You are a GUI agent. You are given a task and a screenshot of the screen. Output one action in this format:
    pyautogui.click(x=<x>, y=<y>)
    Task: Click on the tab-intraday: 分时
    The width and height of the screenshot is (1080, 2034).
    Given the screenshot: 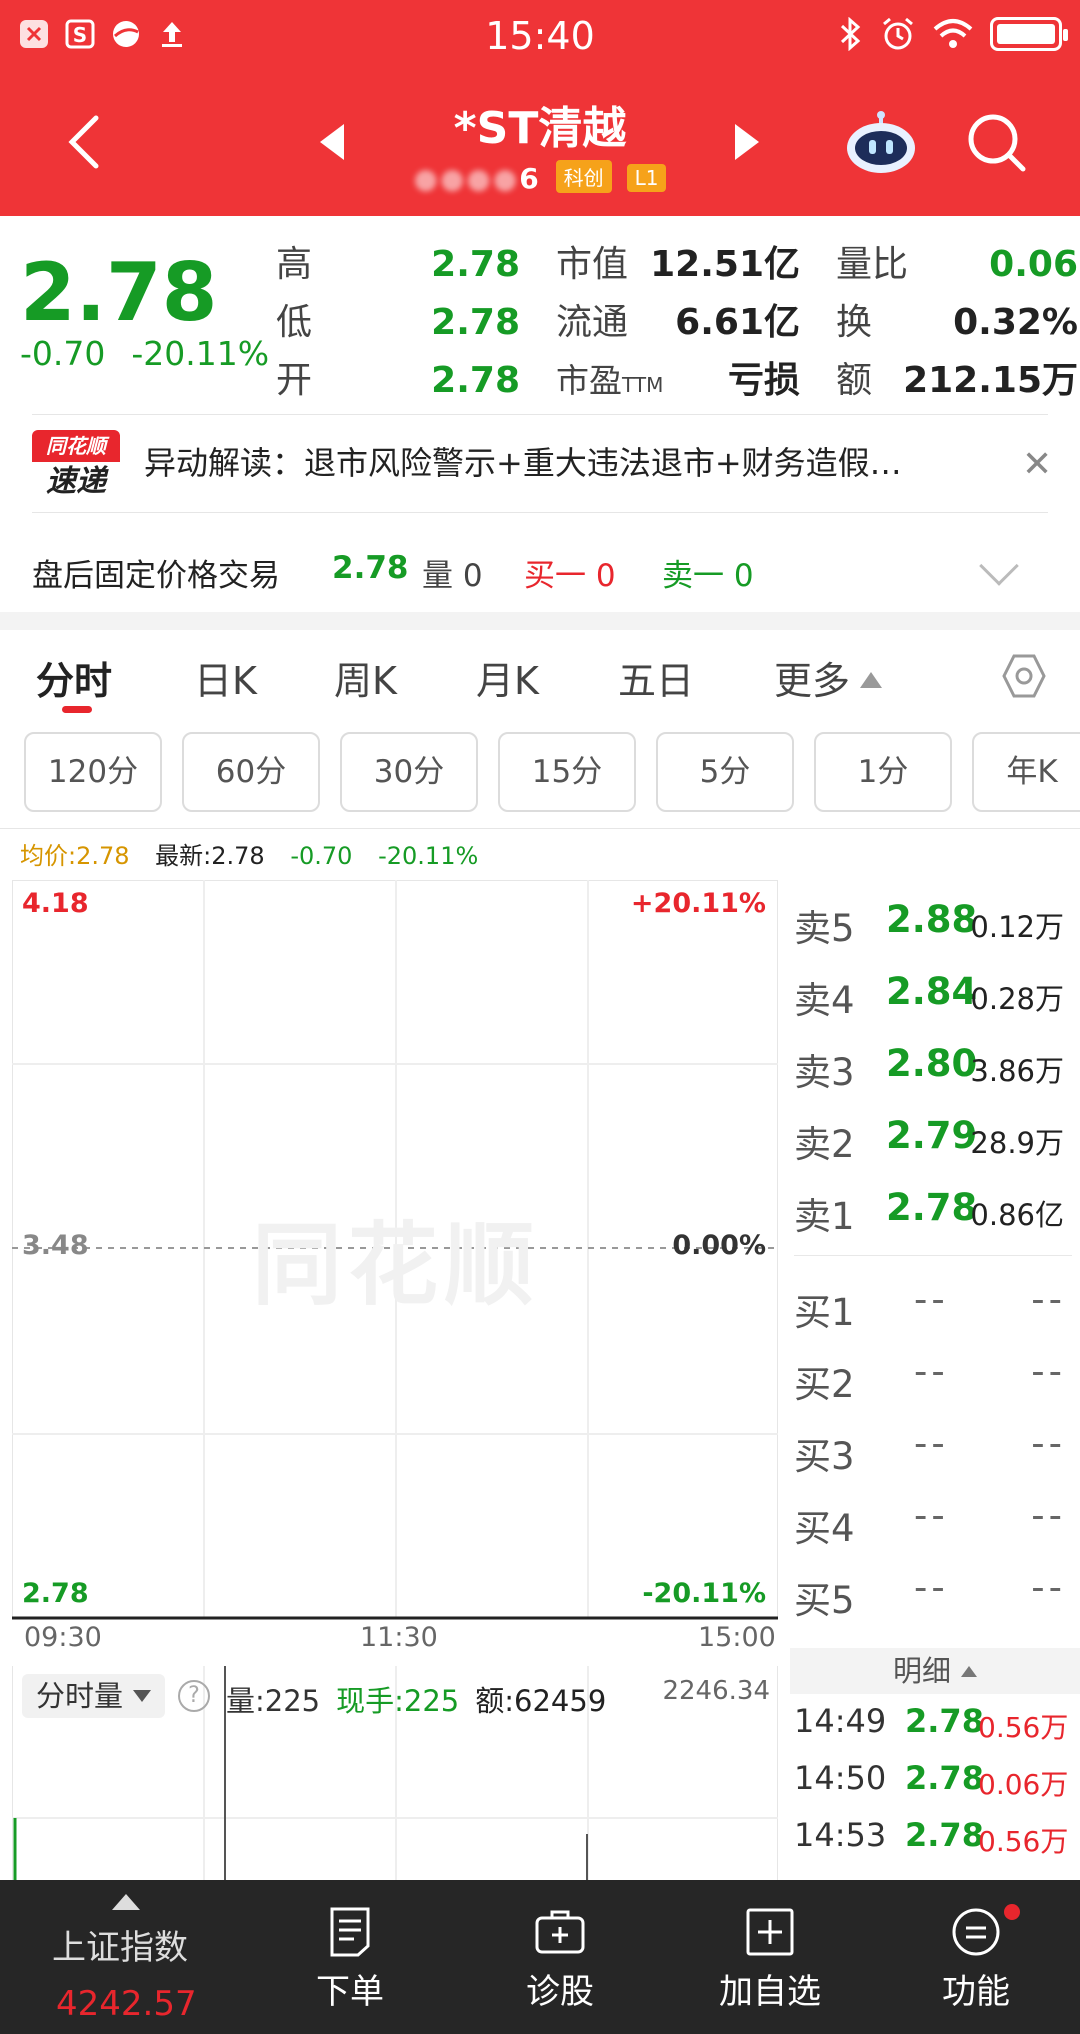 What is the action you would take?
    pyautogui.click(x=74, y=677)
    